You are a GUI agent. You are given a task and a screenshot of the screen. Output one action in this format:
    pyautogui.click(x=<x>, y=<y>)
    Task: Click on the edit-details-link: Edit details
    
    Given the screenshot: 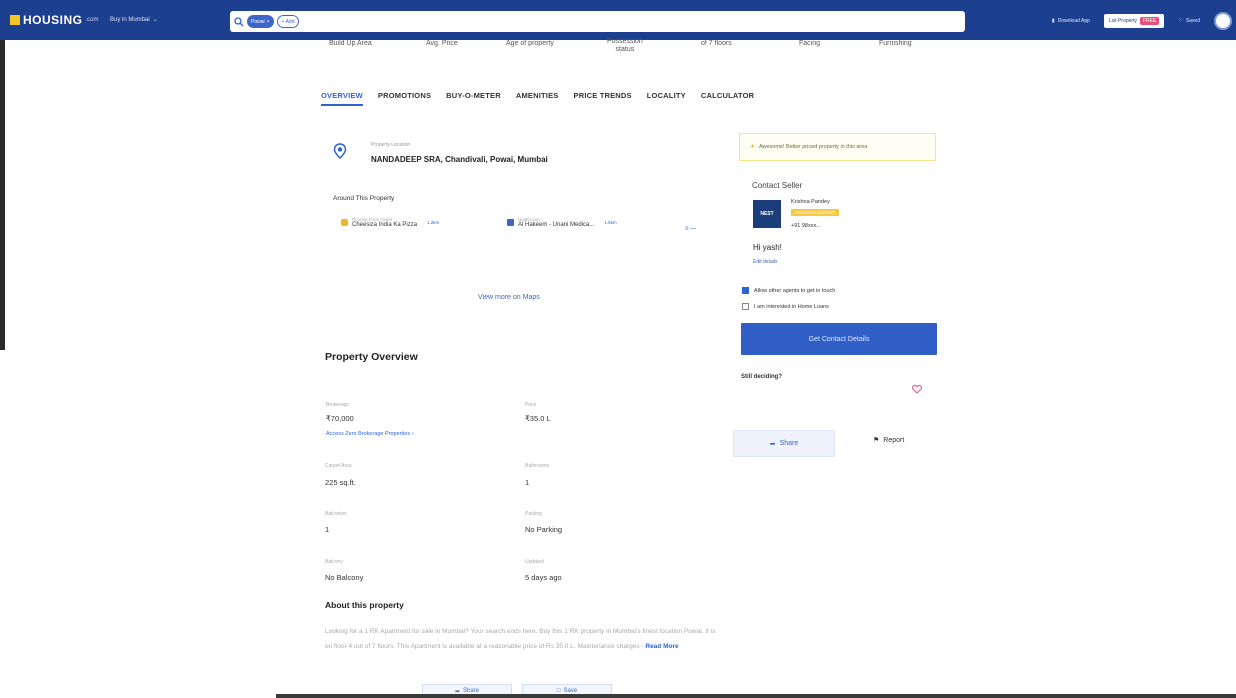 What is the action you would take?
    pyautogui.click(x=765, y=262)
    